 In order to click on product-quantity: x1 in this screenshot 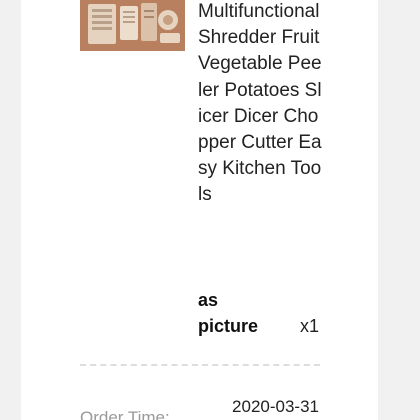, I will do `click(309, 326)`.